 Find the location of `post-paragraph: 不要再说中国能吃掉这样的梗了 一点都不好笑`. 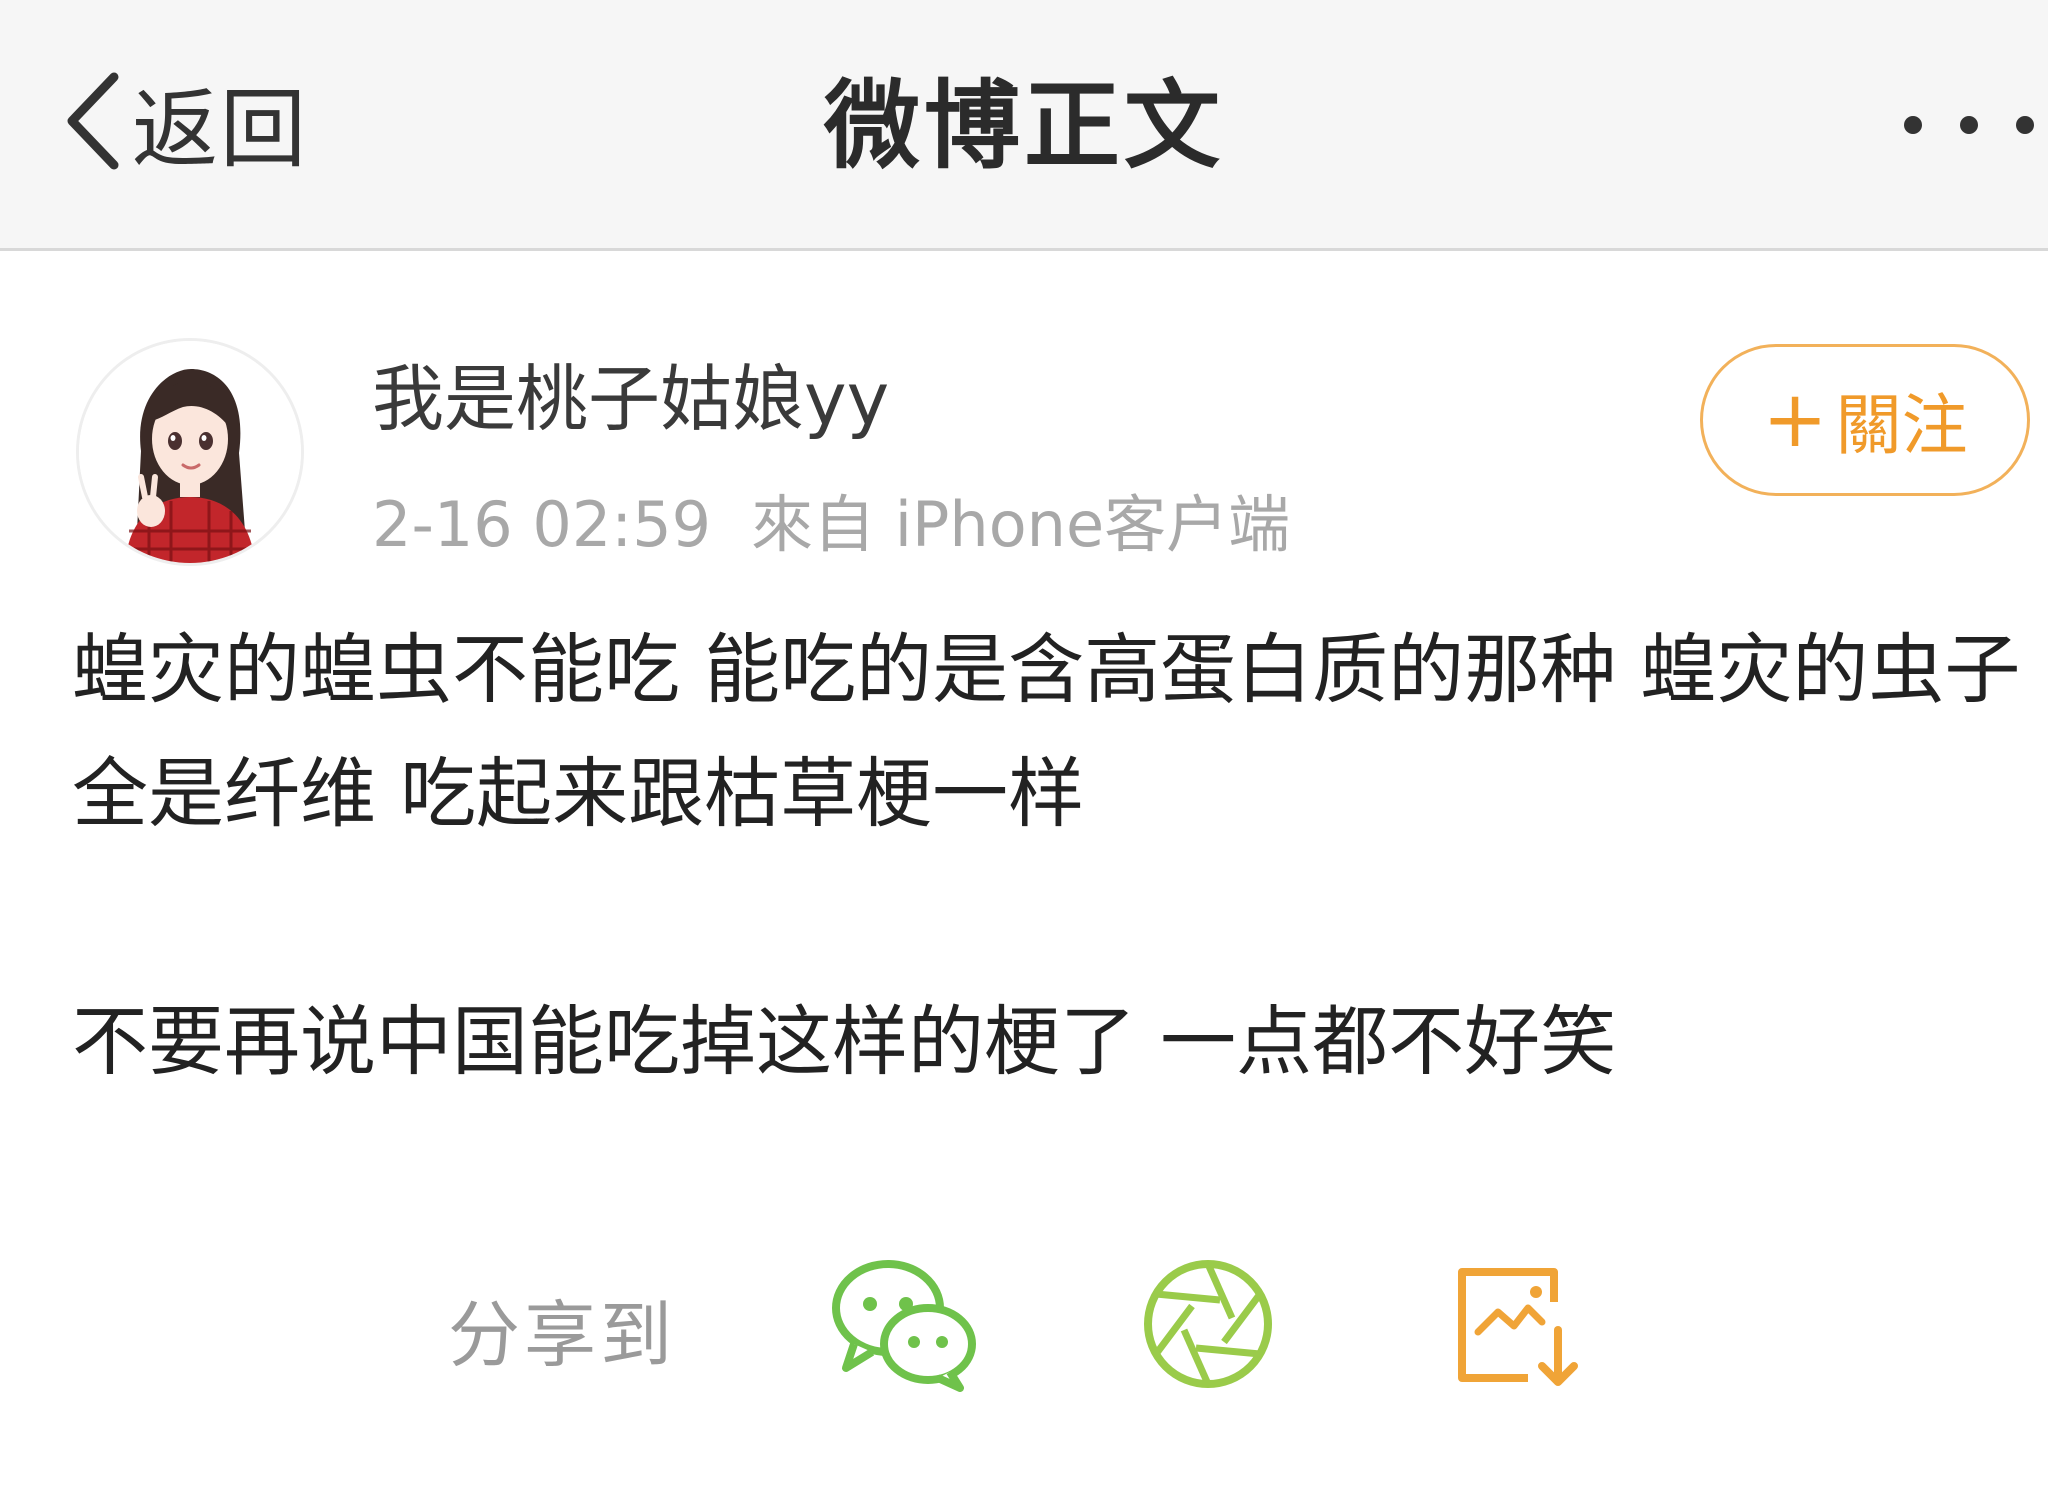

post-paragraph: 不要再说中国能吃掉这样的梗了 一点都不好笑 is located at coordinates (844, 1041).